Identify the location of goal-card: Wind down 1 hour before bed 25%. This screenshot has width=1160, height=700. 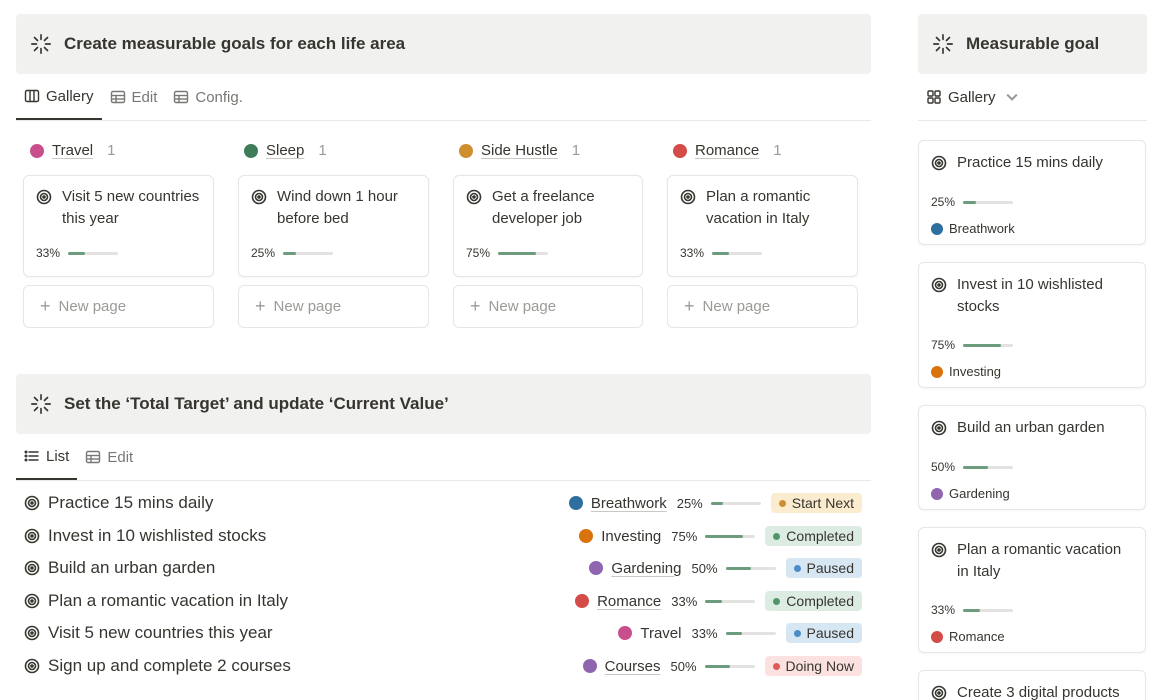
(333, 226).